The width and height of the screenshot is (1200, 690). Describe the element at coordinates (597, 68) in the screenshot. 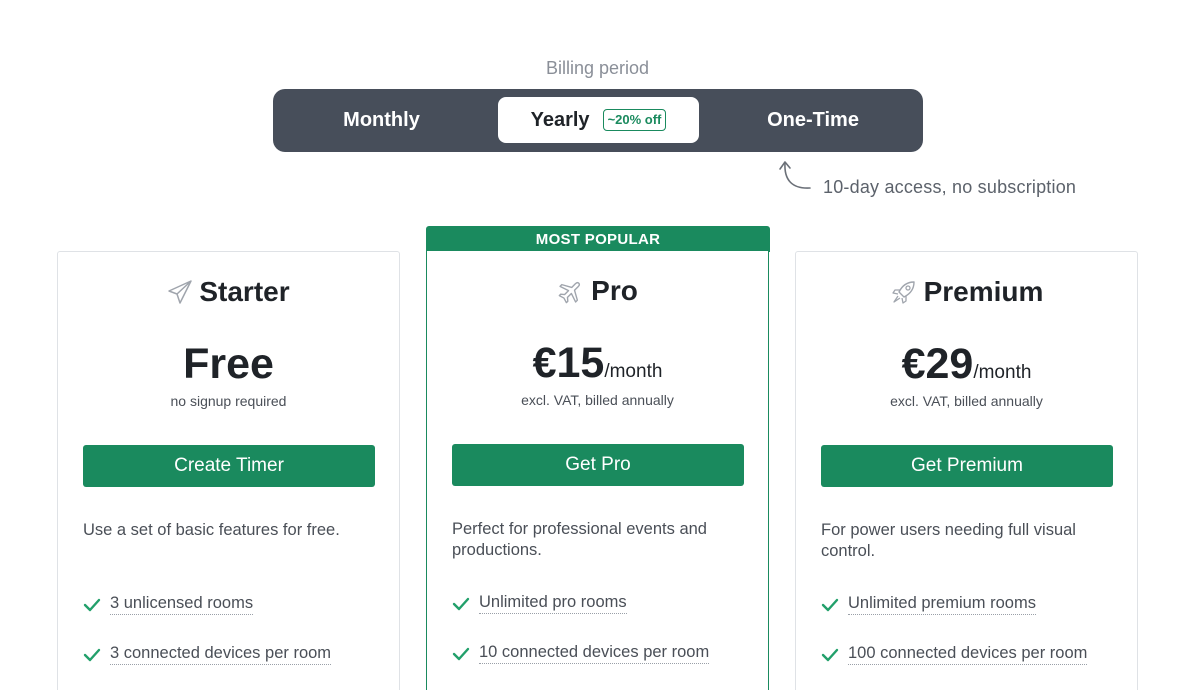

I see `billing-period-label: Billing period` at that location.